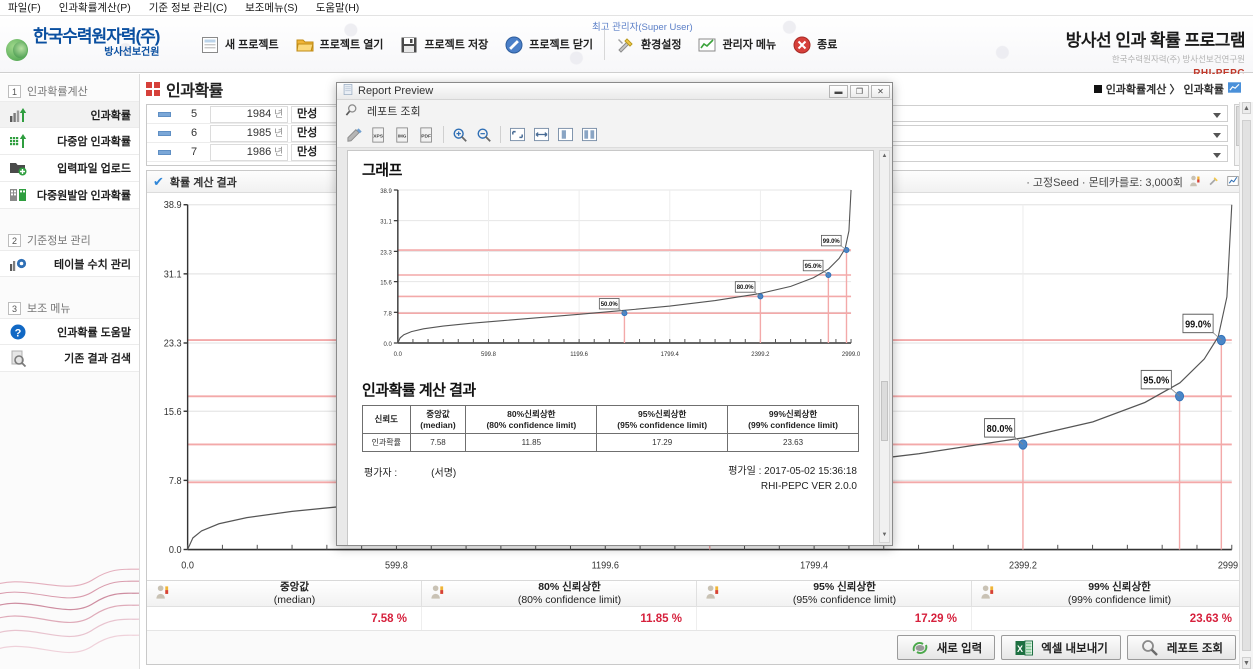 This screenshot has width=1253, height=669. I want to click on two-page-icon, so click(589, 135).